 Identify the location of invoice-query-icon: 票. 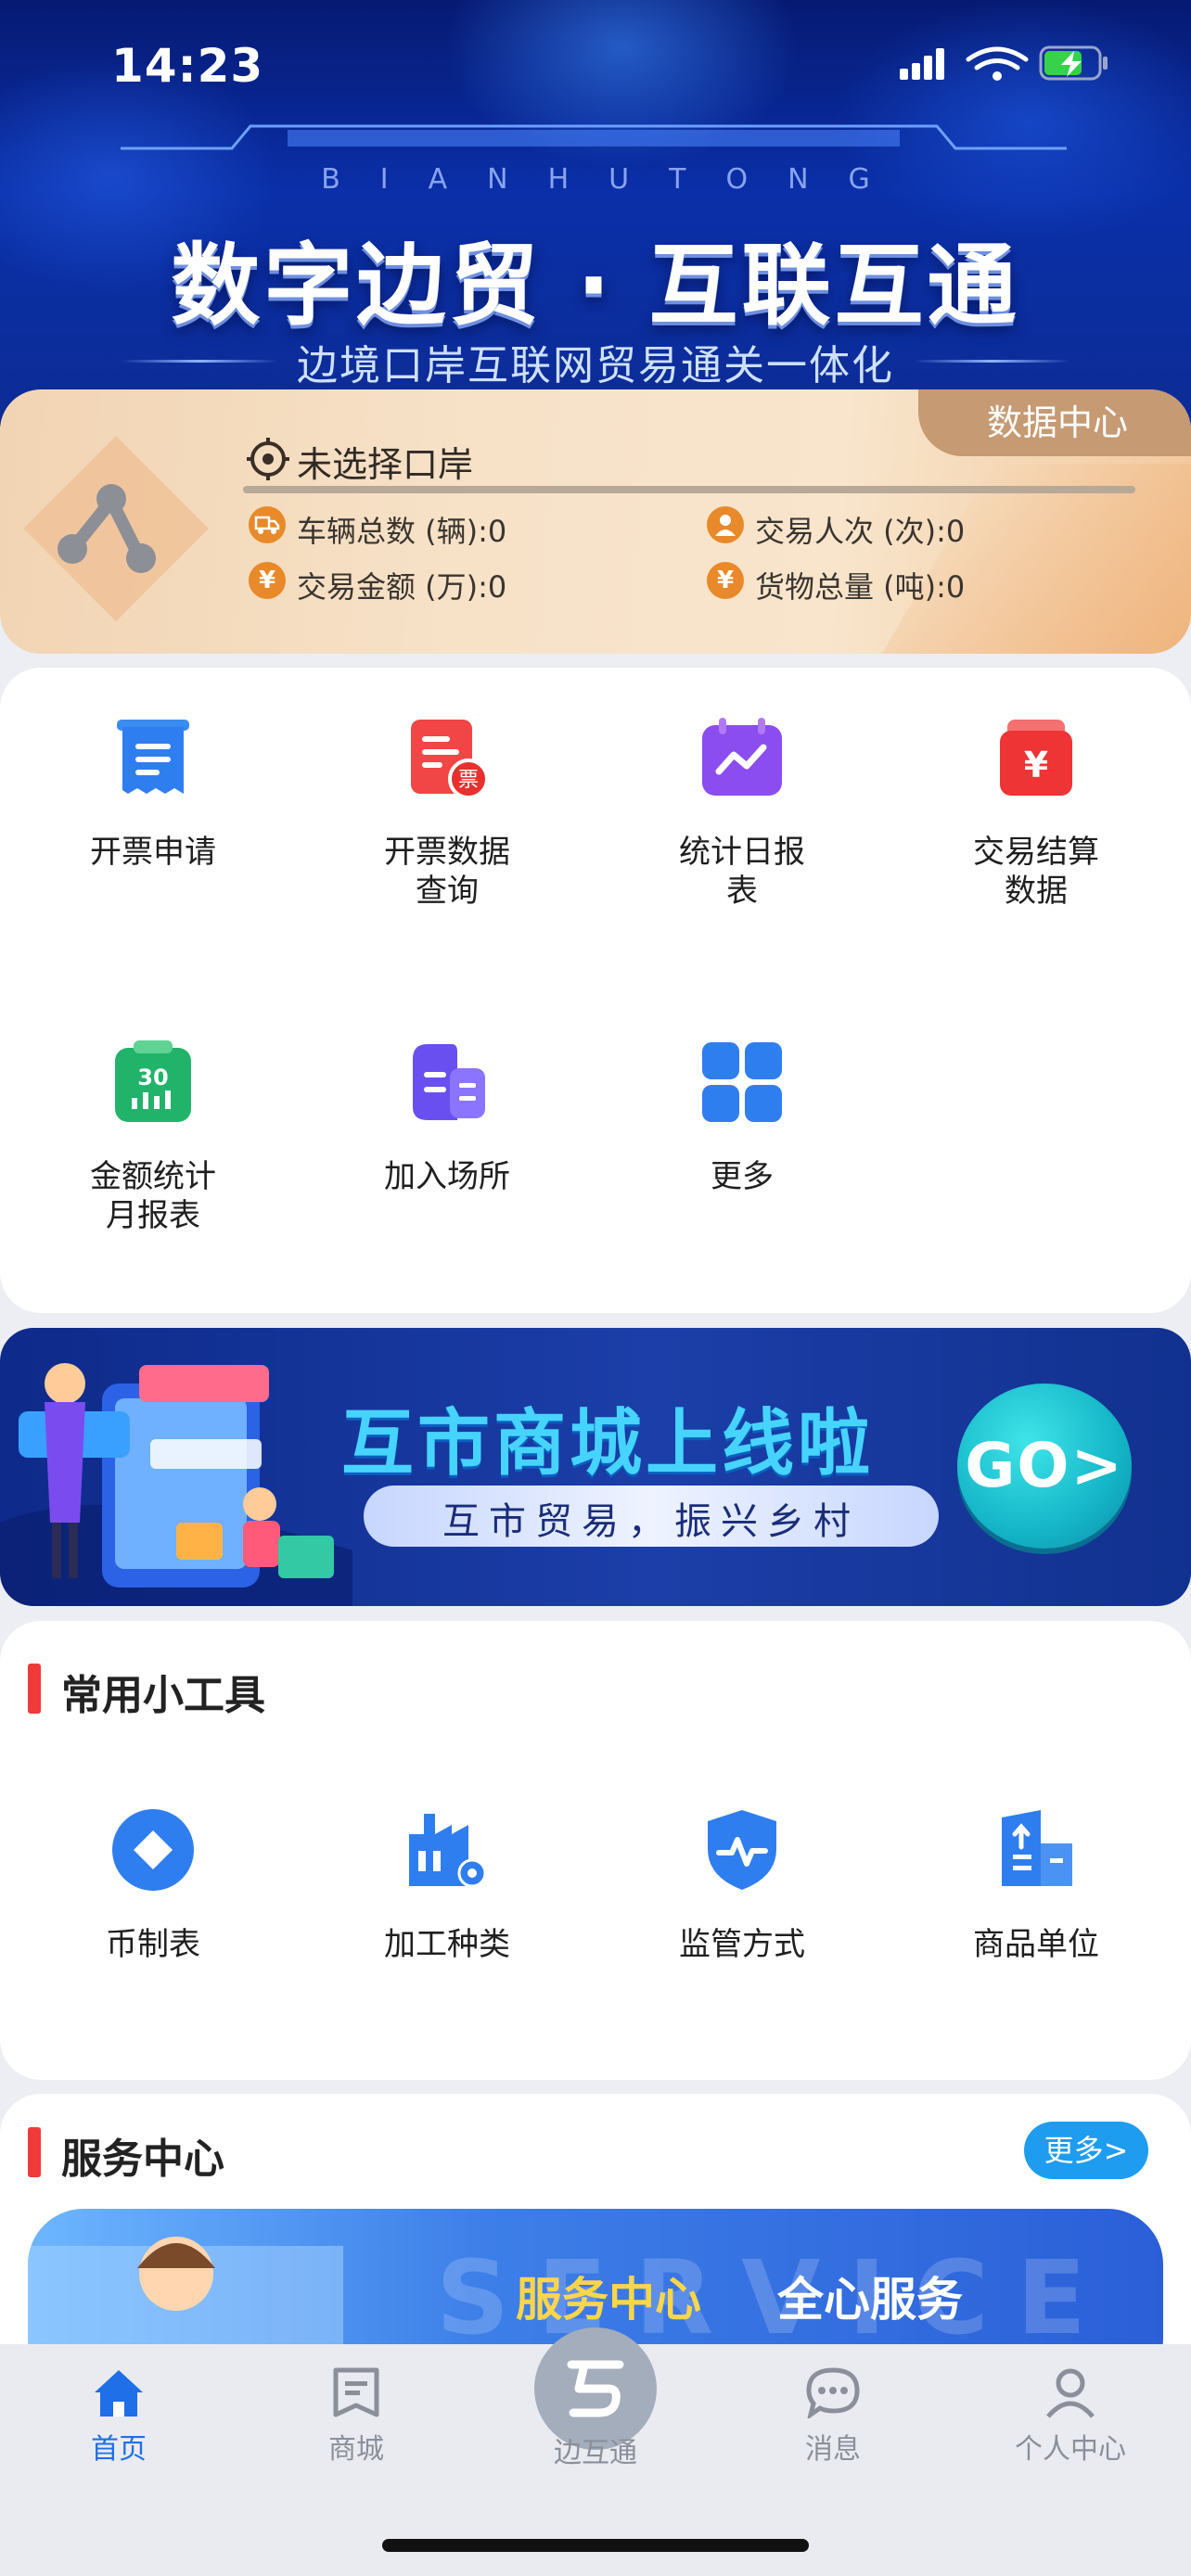
(450, 759).